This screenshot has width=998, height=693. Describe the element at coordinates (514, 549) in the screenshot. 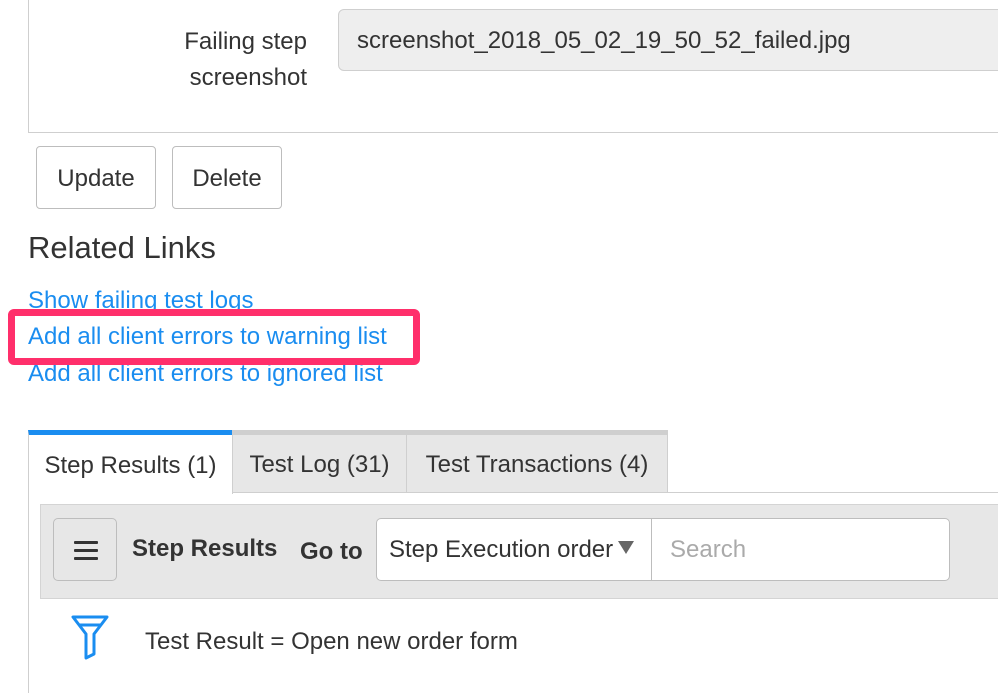

I see `goto-select: Step Execution order` at that location.